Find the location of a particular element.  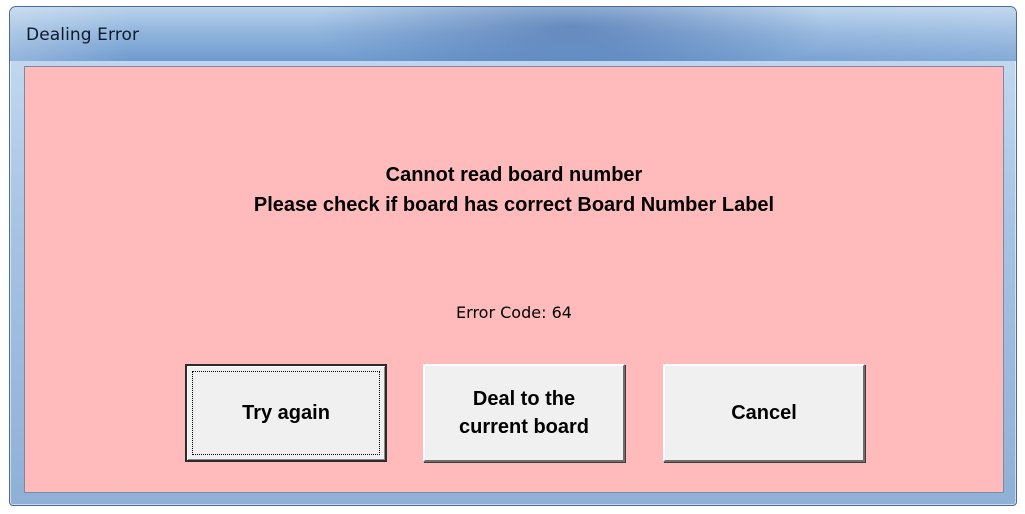

deal-to-current-board-label: Deal to the current board is located at coordinates (524, 413).